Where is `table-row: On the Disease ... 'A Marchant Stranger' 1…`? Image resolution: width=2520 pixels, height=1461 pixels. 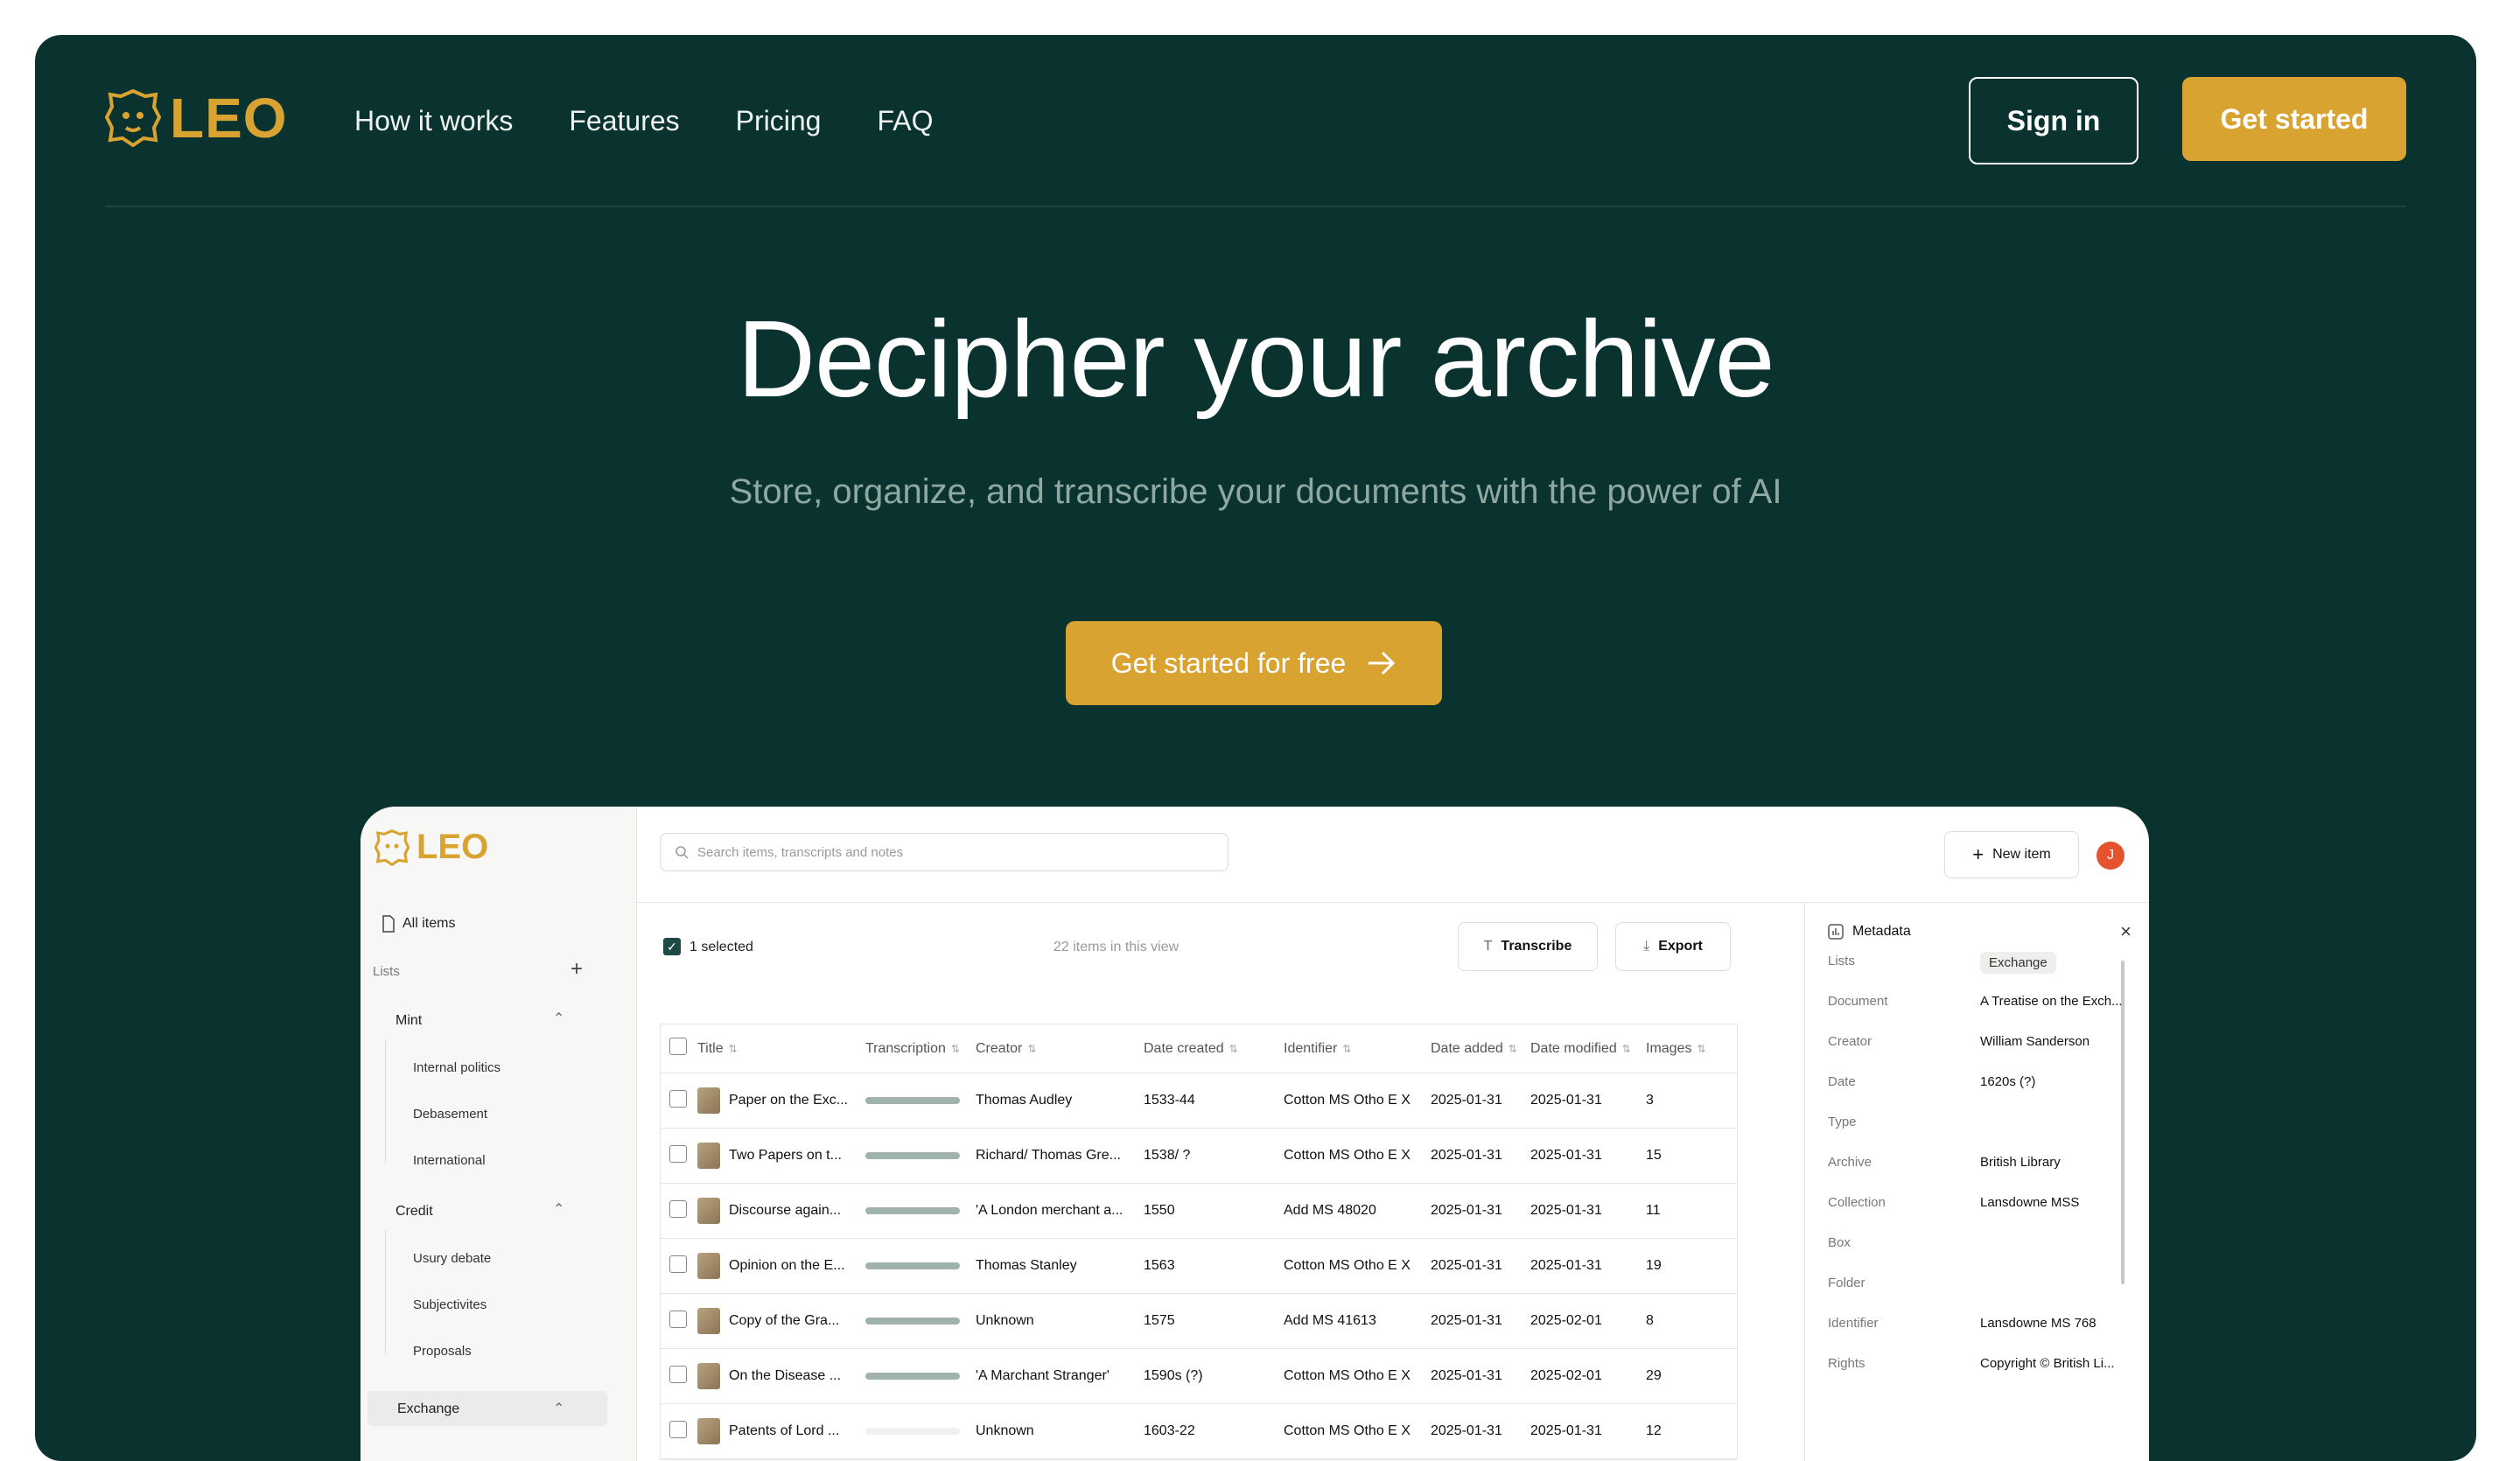 table-row: On the Disease ... 'A Marchant Stranger' 1… is located at coordinates (1199, 1377).